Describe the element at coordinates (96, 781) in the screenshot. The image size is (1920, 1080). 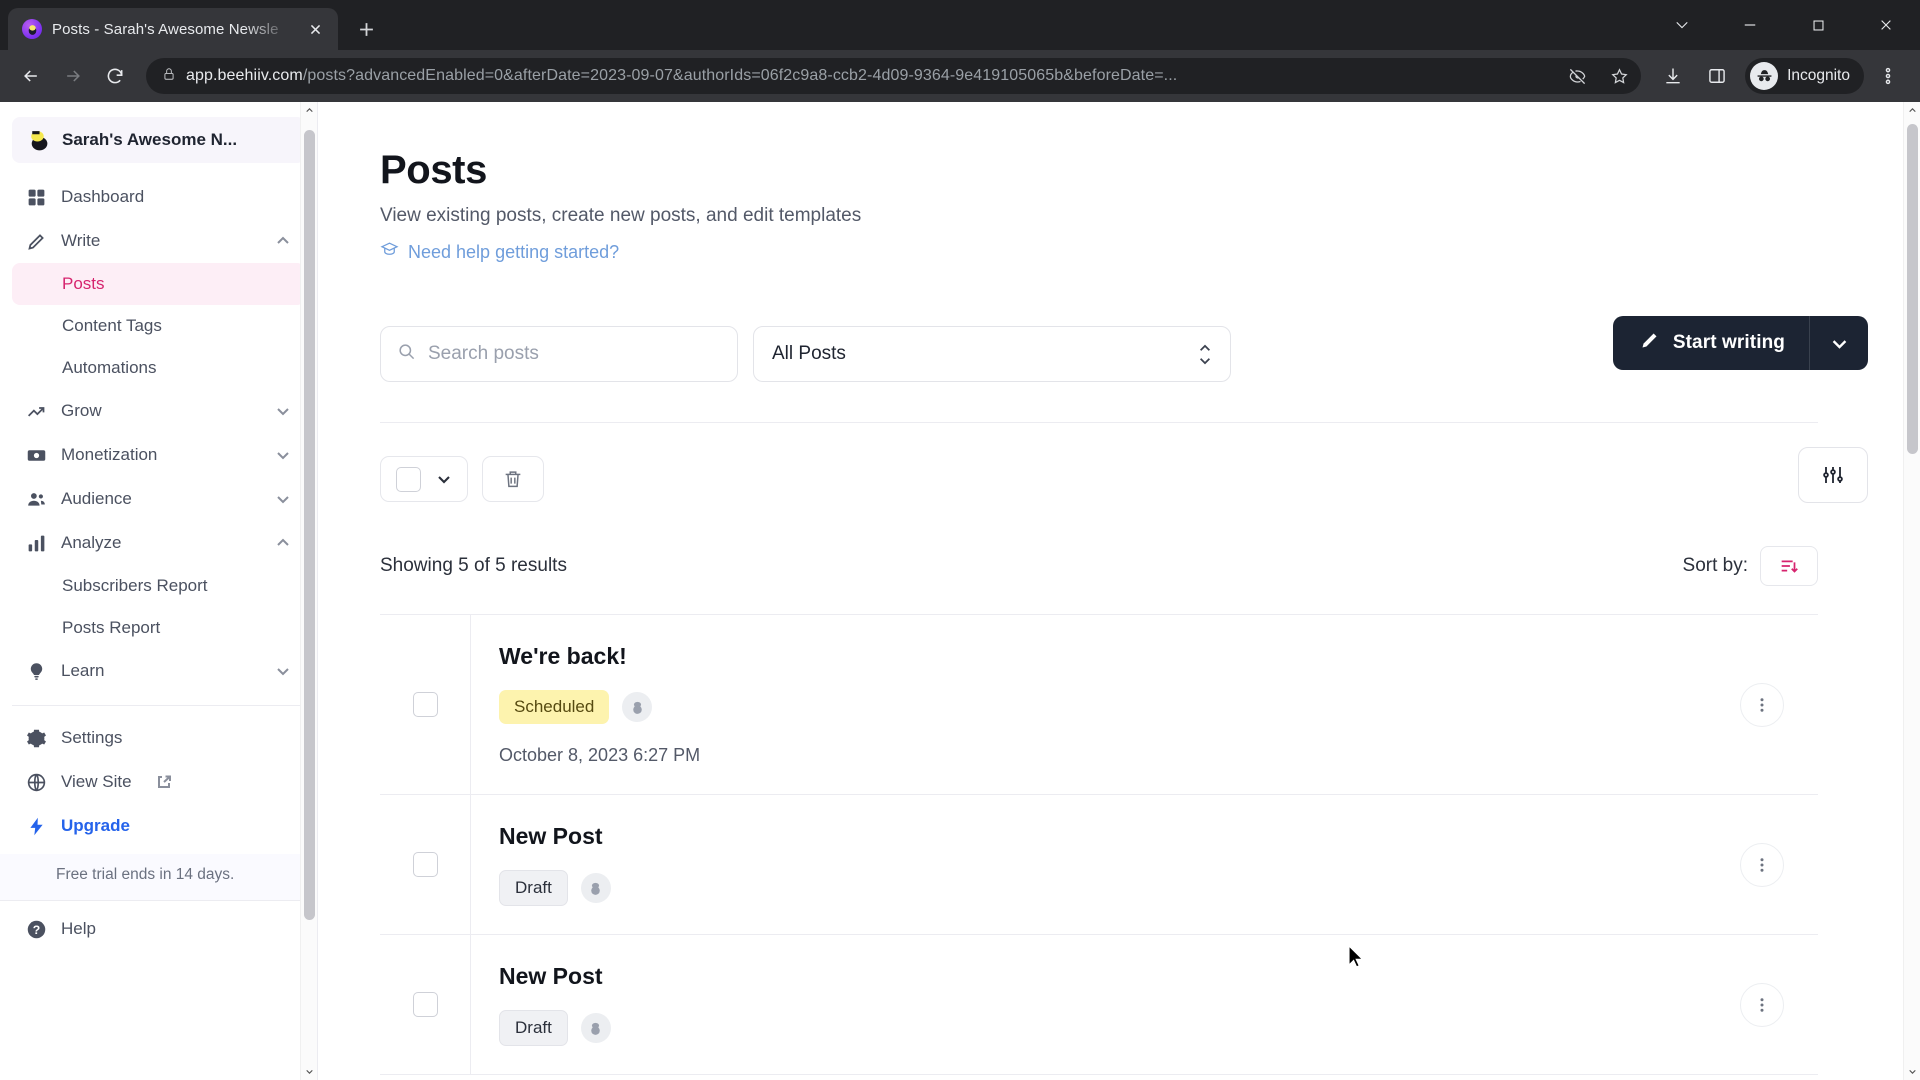
I see `sidebar-label-view-site: View Site` at that location.